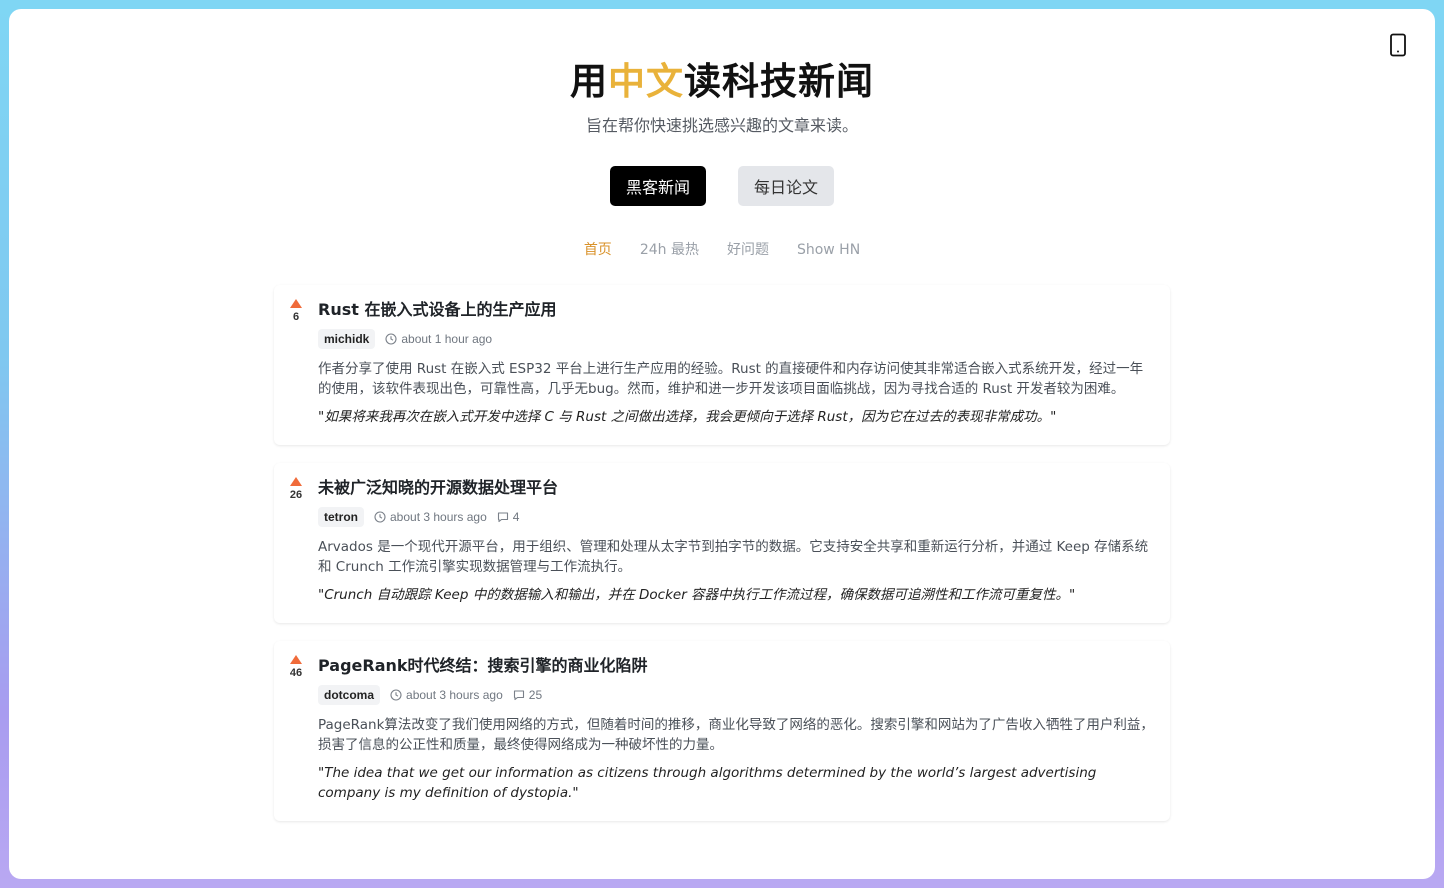  What do you see at coordinates (736, 695) in the screenshot?
I see `story-meta: dotcoma about 3 hours ago 25` at bounding box center [736, 695].